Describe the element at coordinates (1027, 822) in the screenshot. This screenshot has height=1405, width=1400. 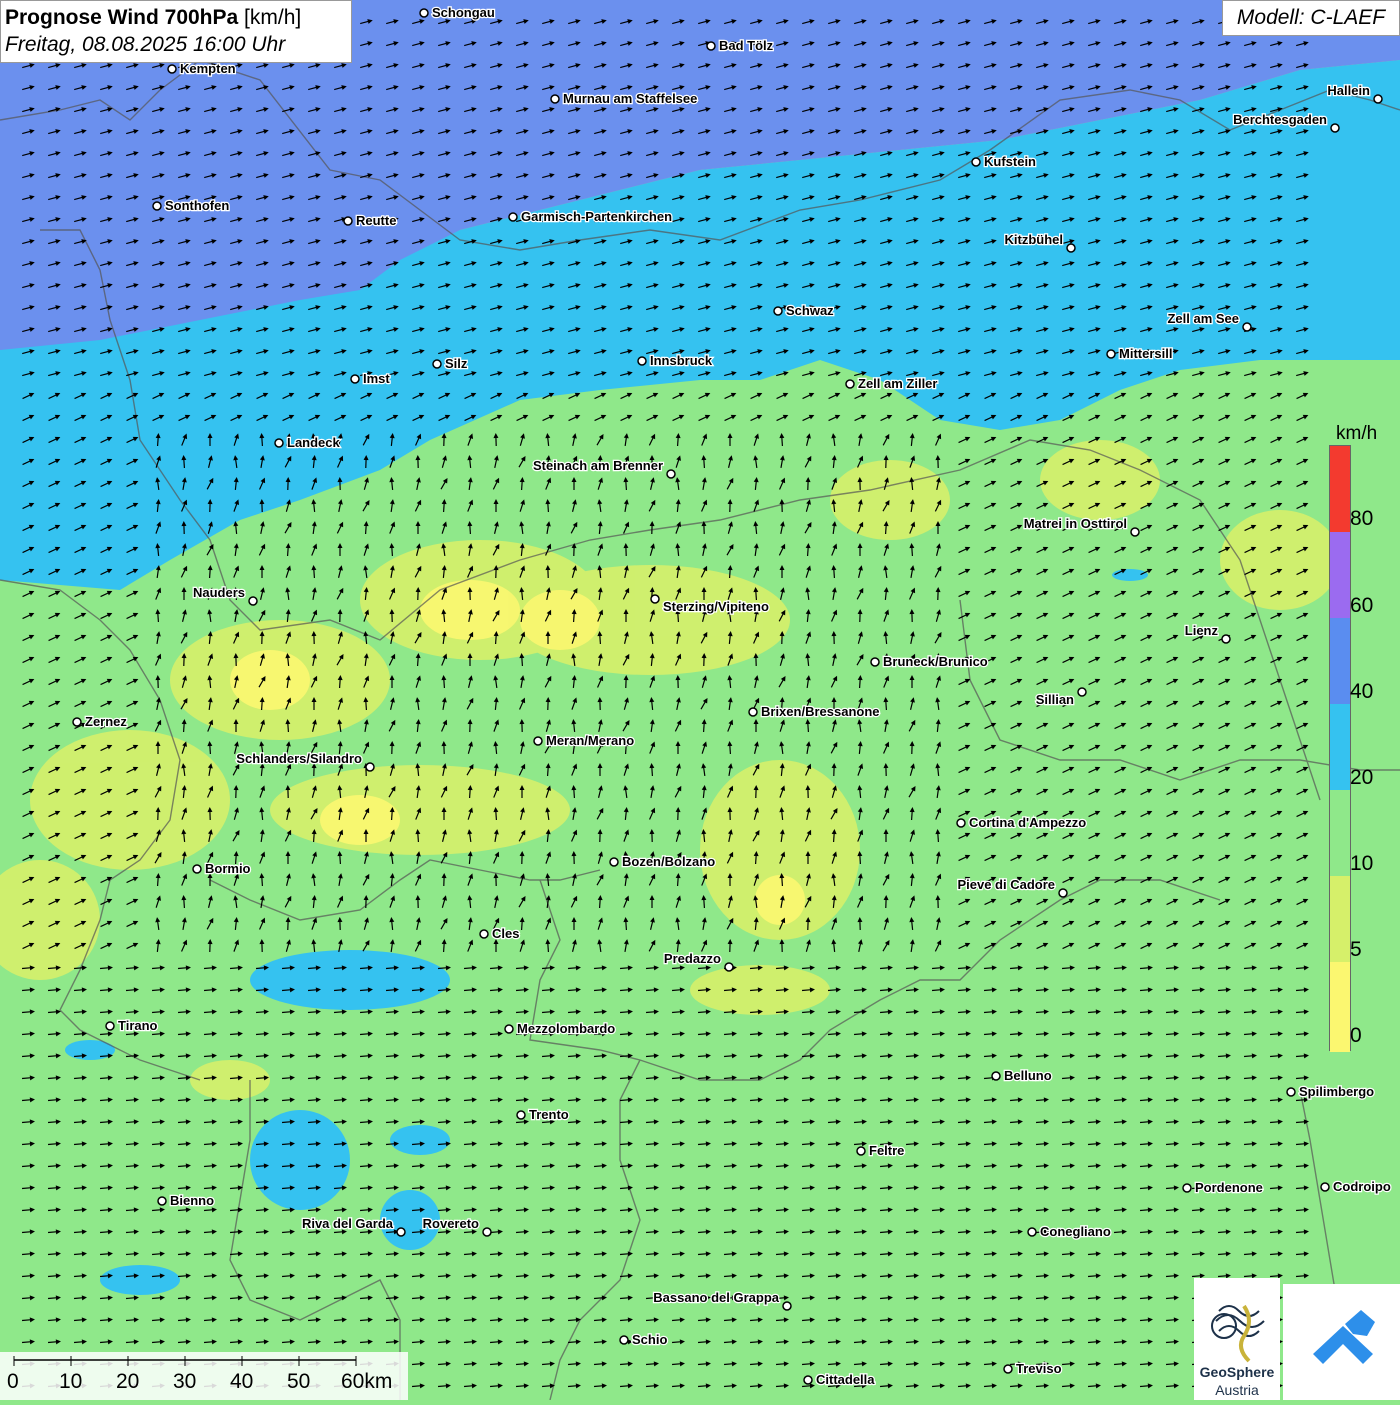
I see `city-label: Cortina d'Ampezzo` at that location.